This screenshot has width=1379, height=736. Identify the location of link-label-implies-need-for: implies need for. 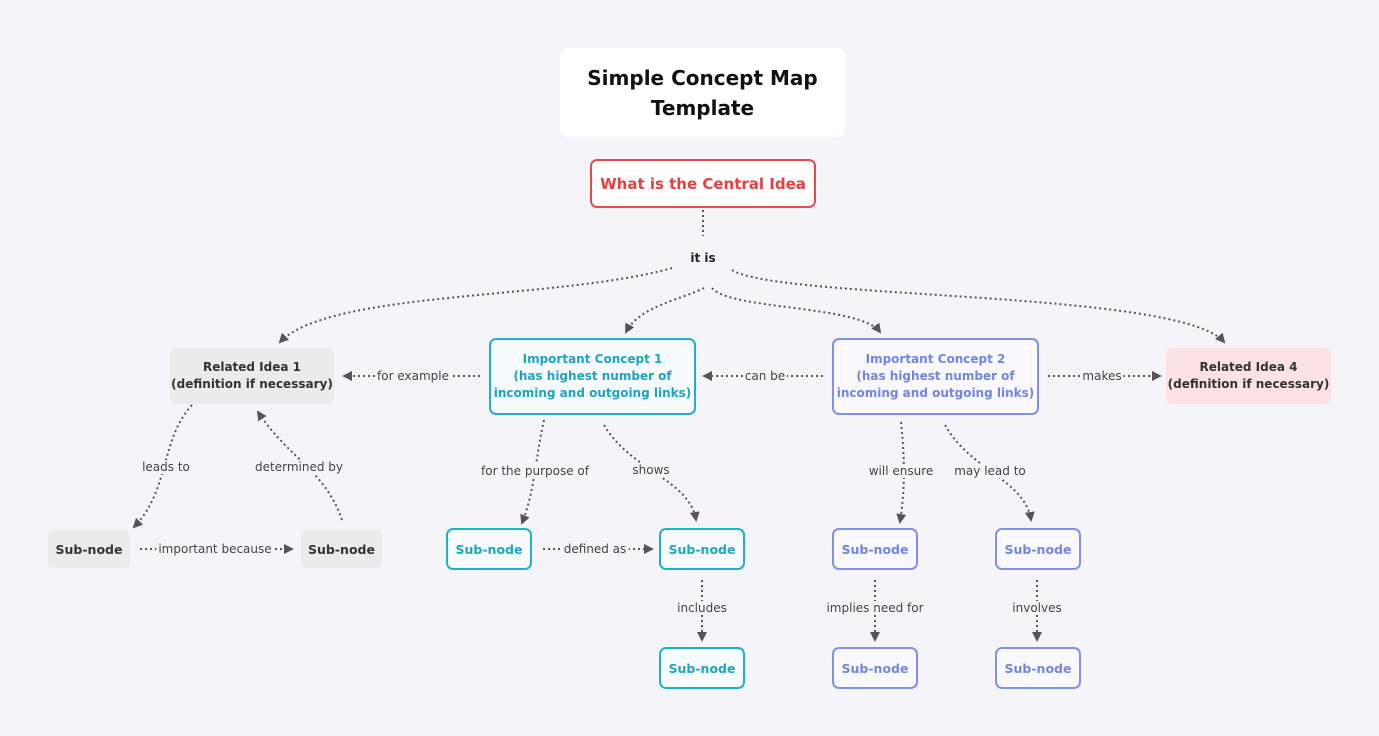
(875, 608).